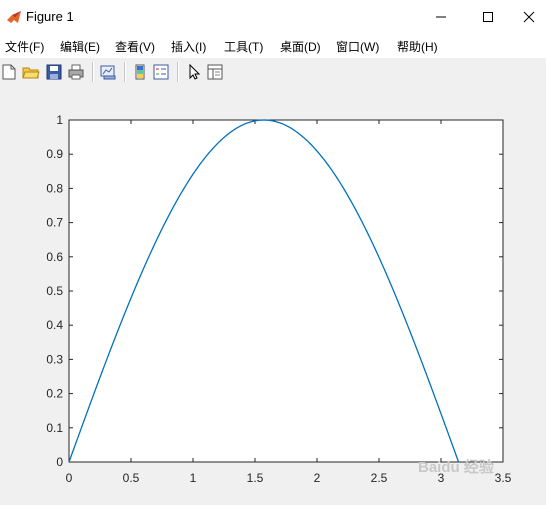 This screenshot has width=546, height=505. What do you see at coordinates (54, 223) in the screenshot?
I see `y-tick-label: 0.7` at bounding box center [54, 223].